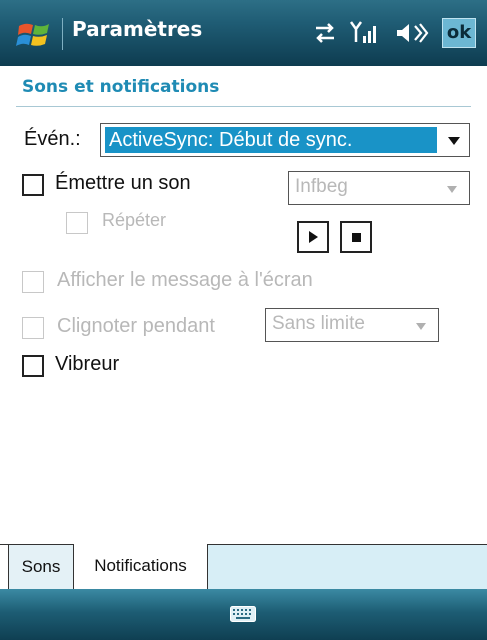 This screenshot has width=487, height=640. Describe the element at coordinates (77, 223) in the screenshot. I see `repeat-checkbox` at that location.